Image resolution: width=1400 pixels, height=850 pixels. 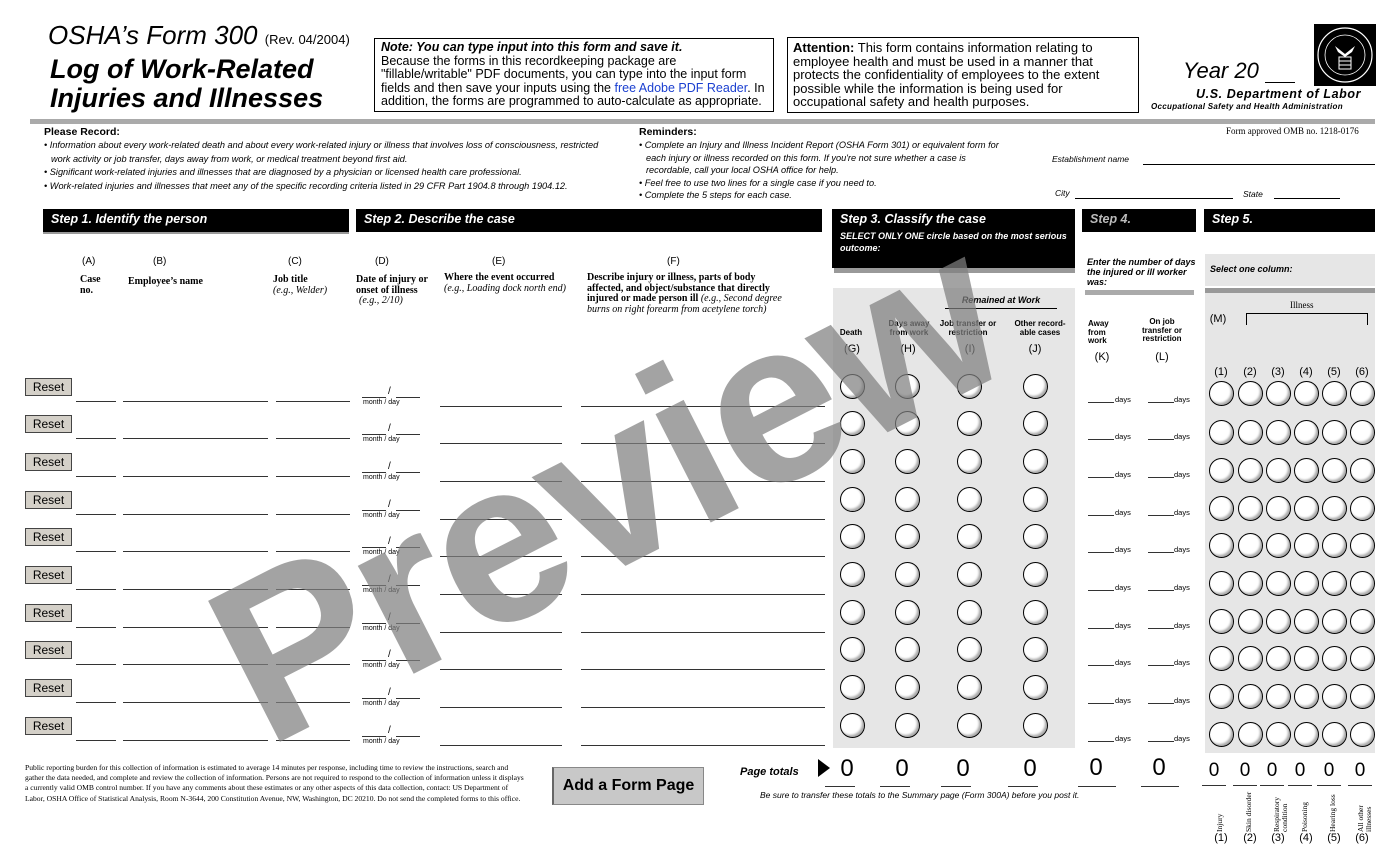 What do you see at coordinates (680, 88) in the screenshot?
I see `adobe-reader-link: free Adobe PDF Reader` at bounding box center [680, 88].